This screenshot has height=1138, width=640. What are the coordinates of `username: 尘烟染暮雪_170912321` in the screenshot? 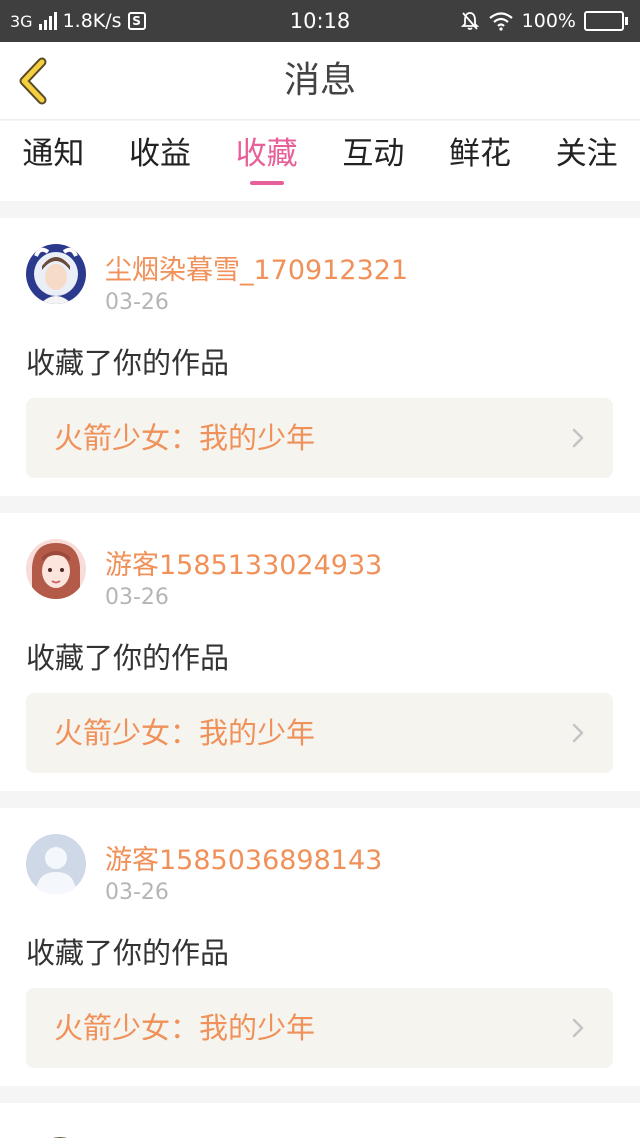 It's located at (256, 267).